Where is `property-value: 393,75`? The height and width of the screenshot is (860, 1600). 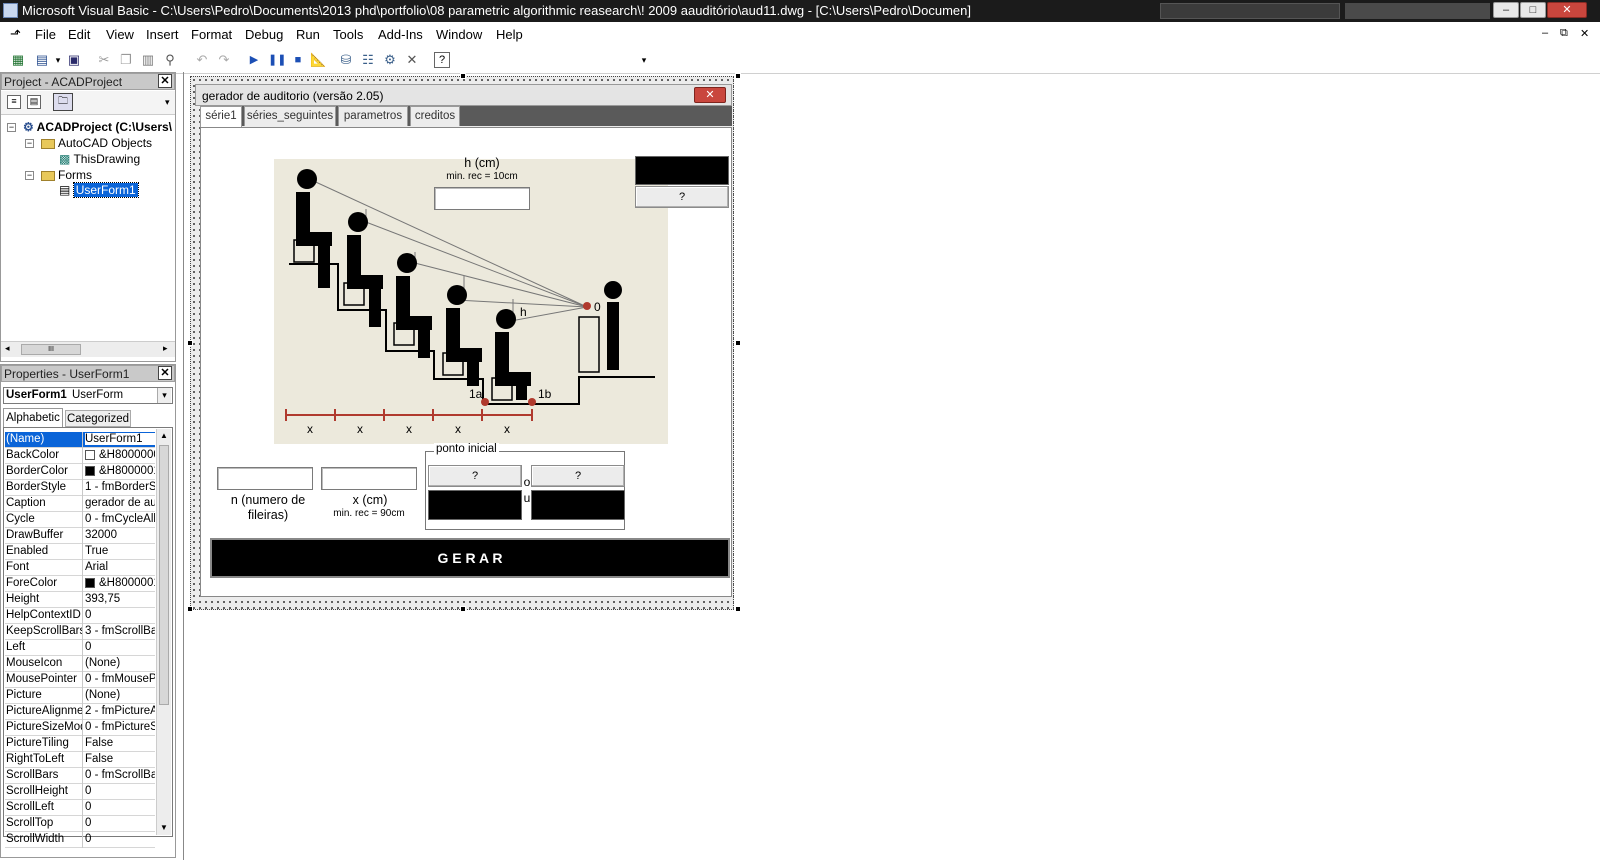 property-value: 393,75 is located at coordinates (120, 599).